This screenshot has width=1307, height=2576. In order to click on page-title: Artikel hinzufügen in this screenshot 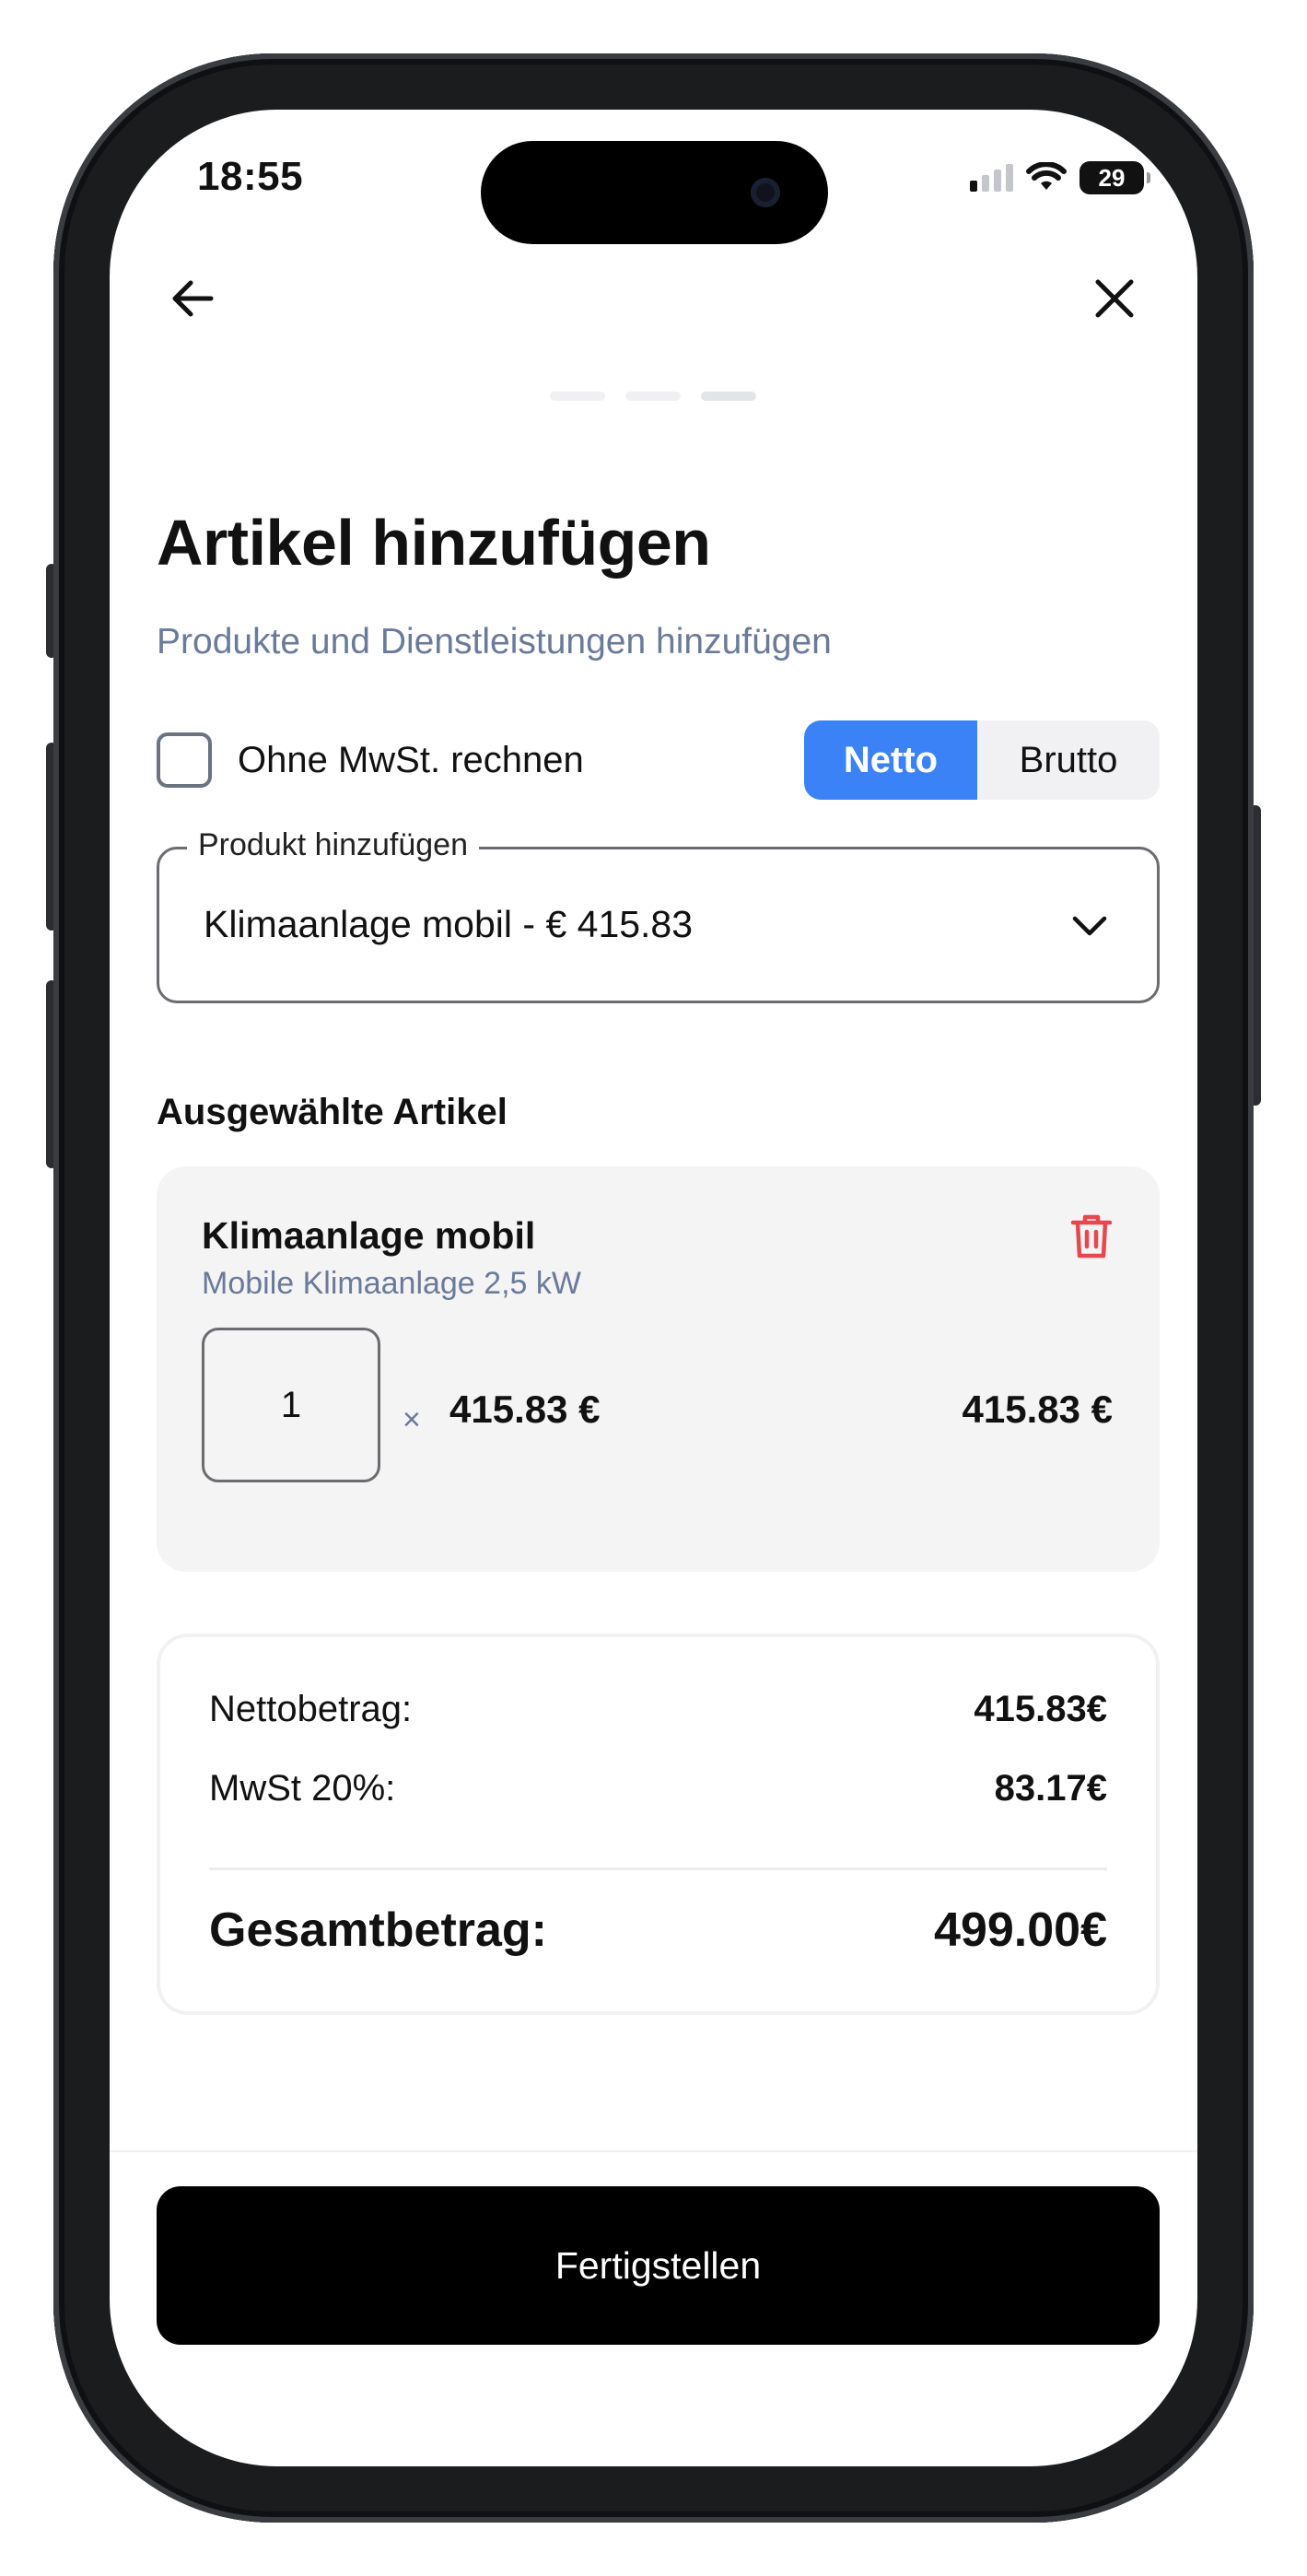, I will do `click(434, 543)`.